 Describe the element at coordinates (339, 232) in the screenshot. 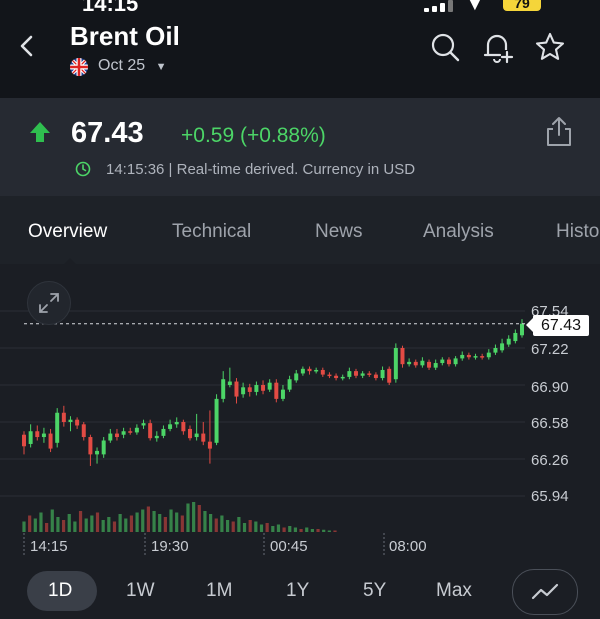

I see `tab-news: News` at that location.